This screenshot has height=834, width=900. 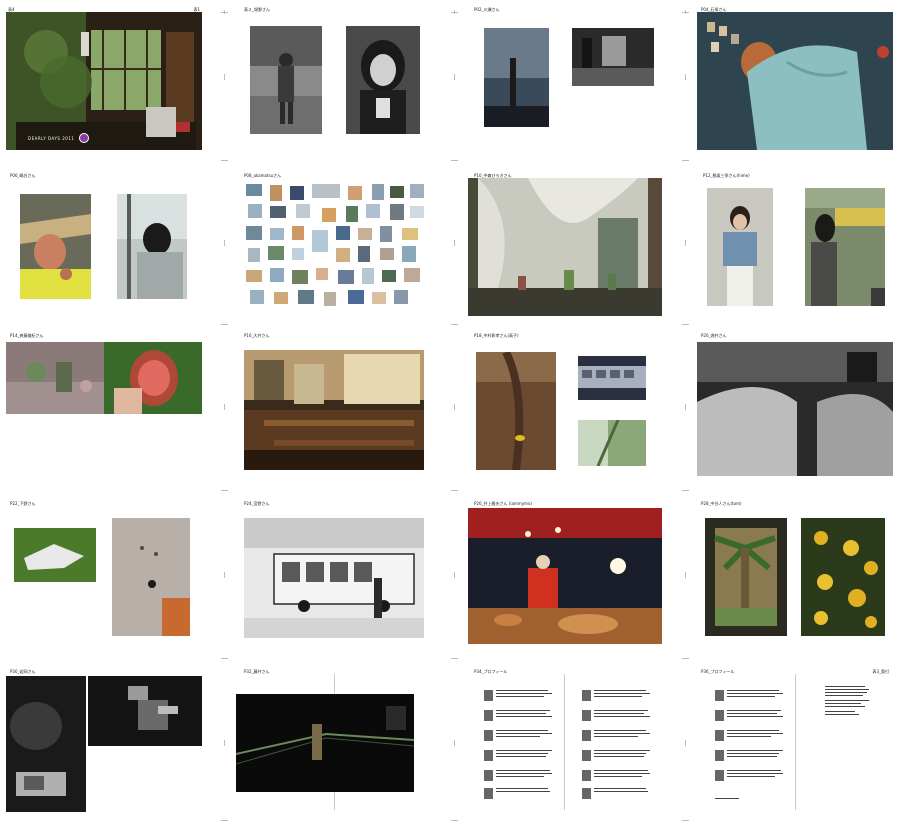 What do you see at coordinates (27, 335) in the screenshot?
I see `page-label-left: P14_斉藤美紀さん` at bounding box center [27, 335].